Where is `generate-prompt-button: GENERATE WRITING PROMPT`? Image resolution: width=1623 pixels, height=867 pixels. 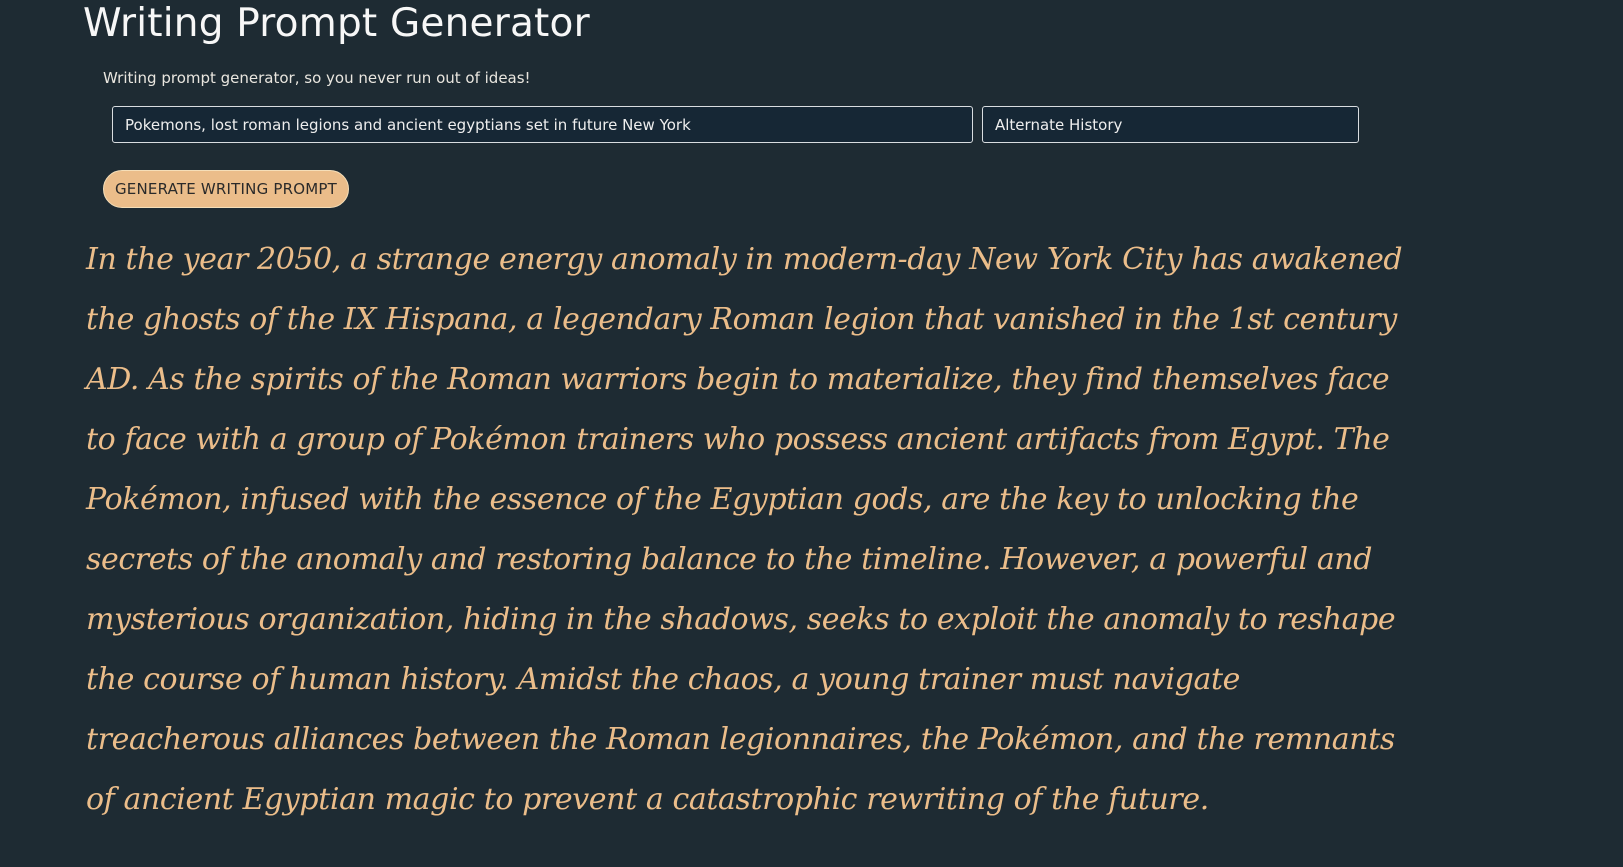 generate-prompt-button: GENERATE WRITING PROMPT is located at coordinates (226, 189).